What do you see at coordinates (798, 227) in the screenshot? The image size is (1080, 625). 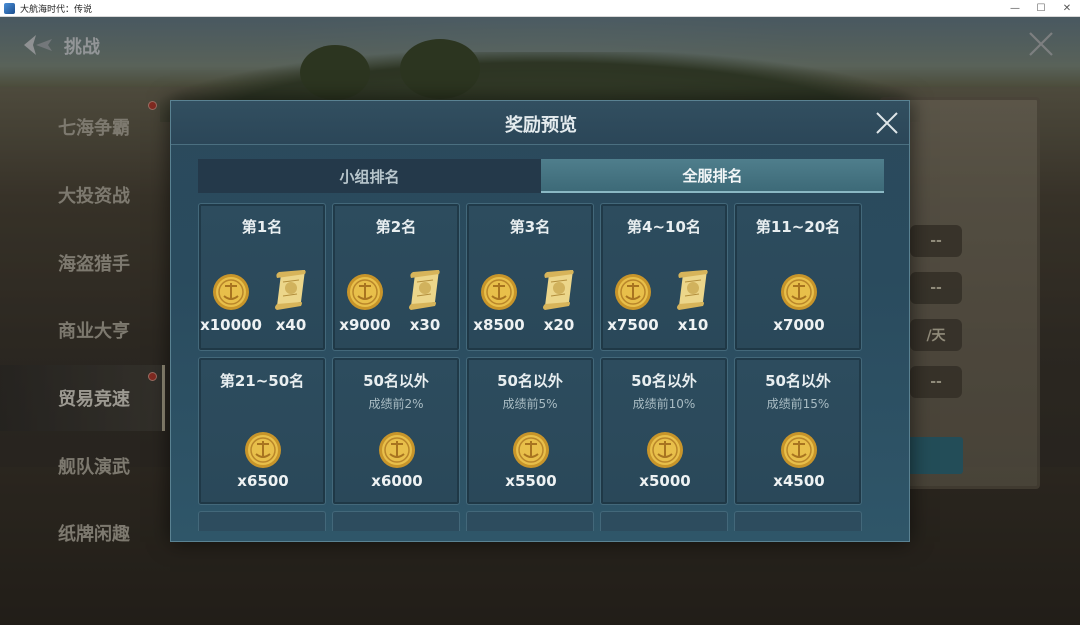 I see `rank-title: 第11~20名` at bounding box center [798, 227].